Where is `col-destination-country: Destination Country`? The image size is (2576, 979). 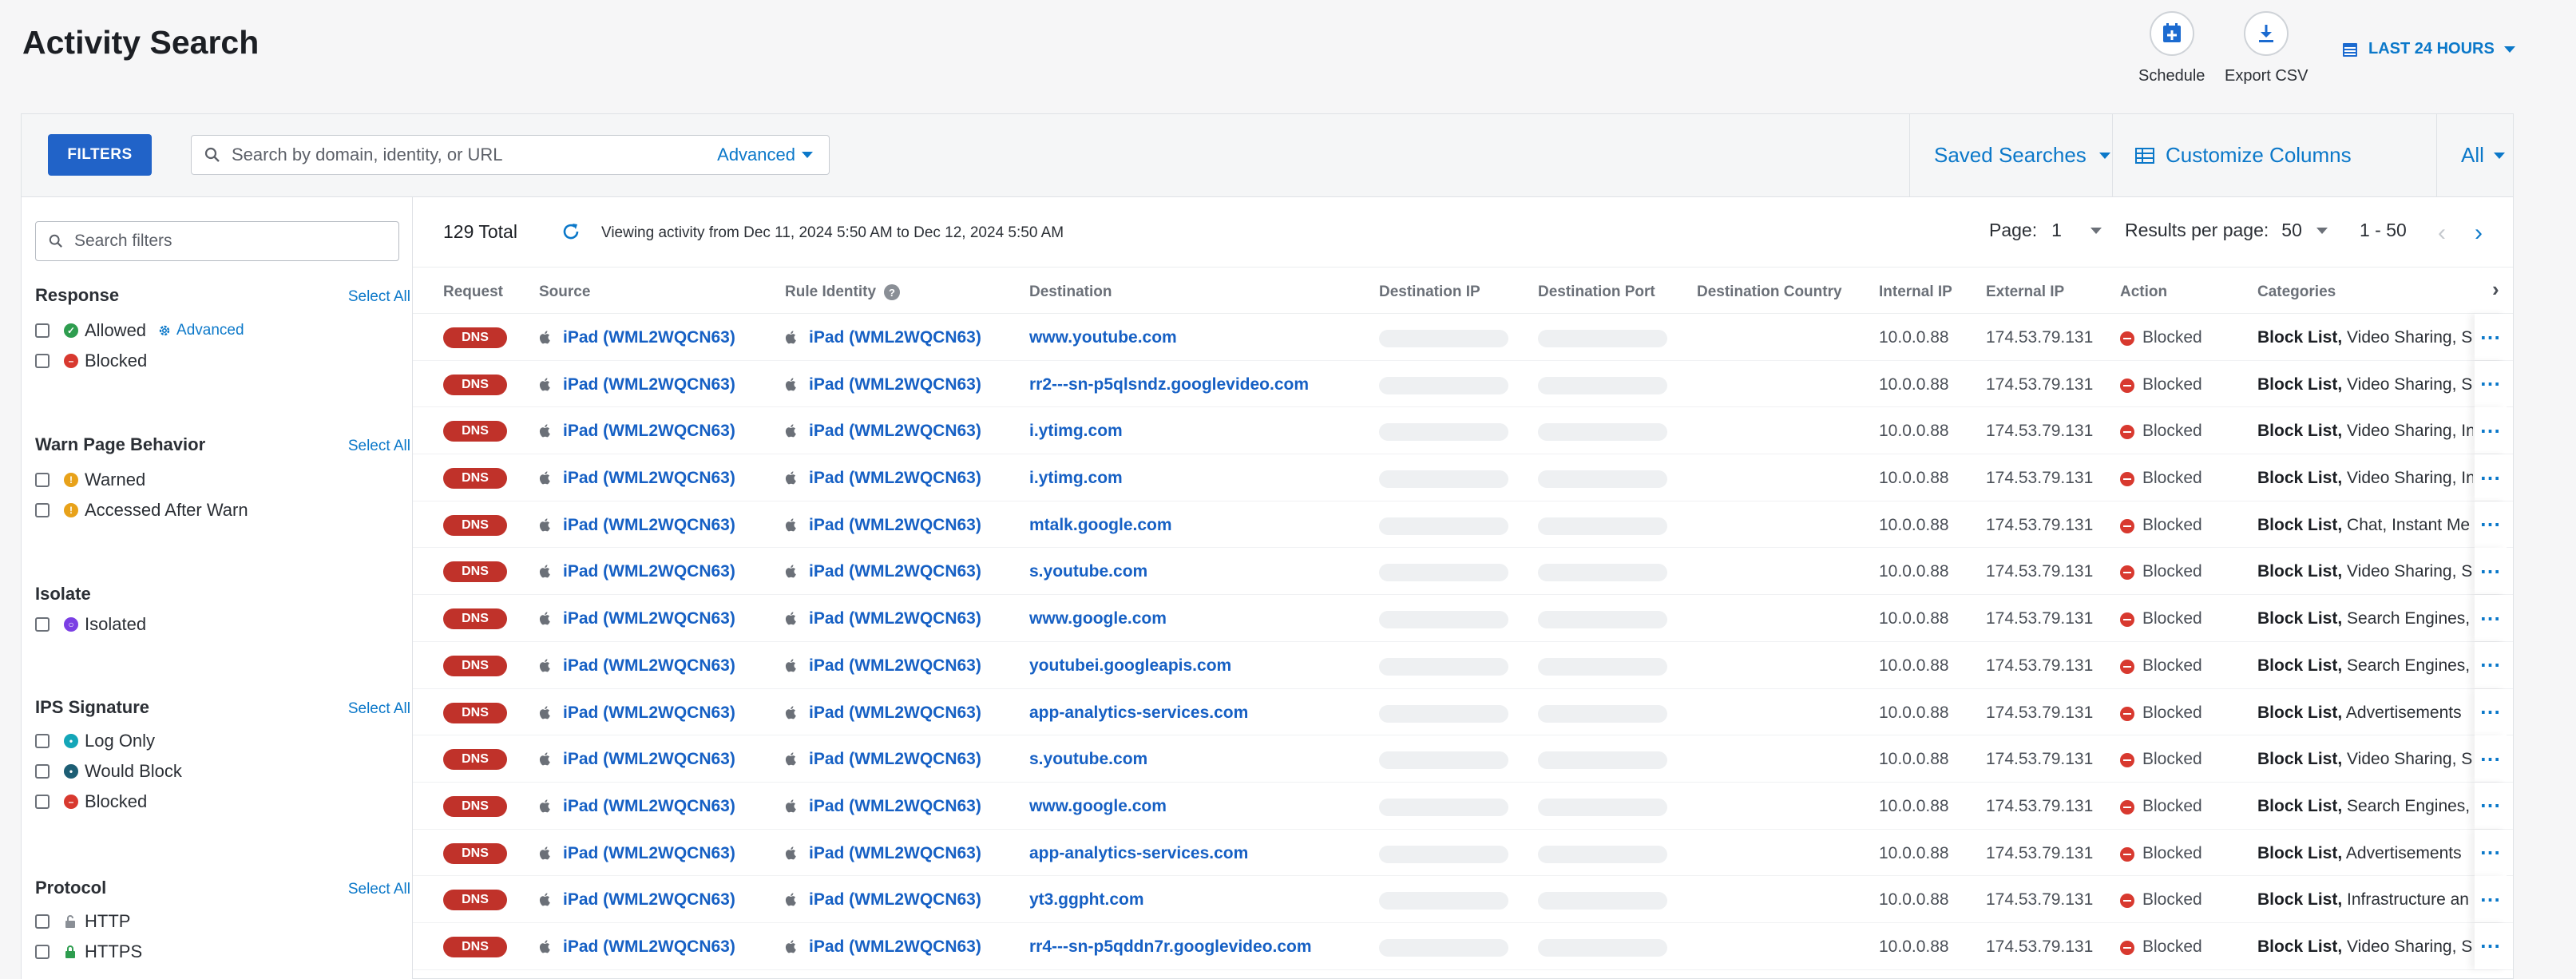 col-destination-country: Destination Country is located at coordinates (1769, 292).